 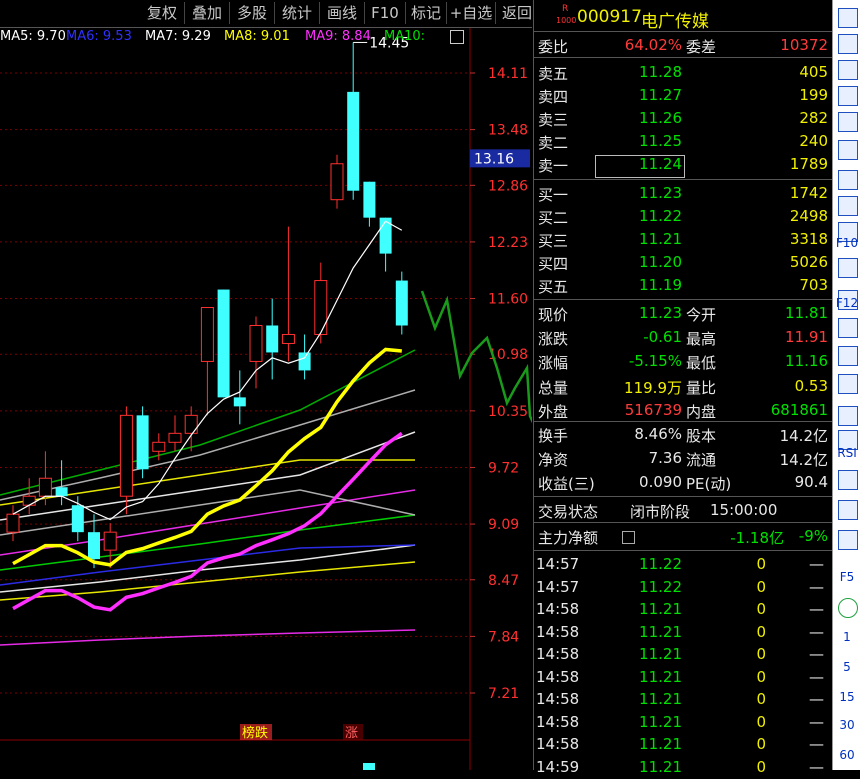 I want to click on quote-label: 最低, so click(x=701, y=363).